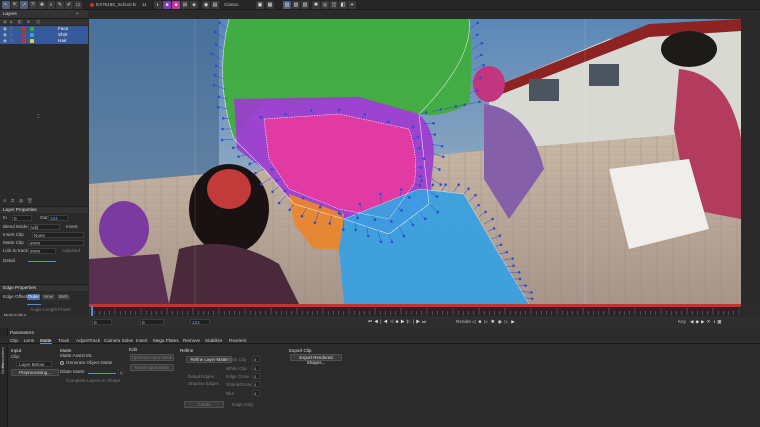  Describe the element at coordinates (256, 376) in the screenshot. I see `edge-grow-field: 0` at that location.